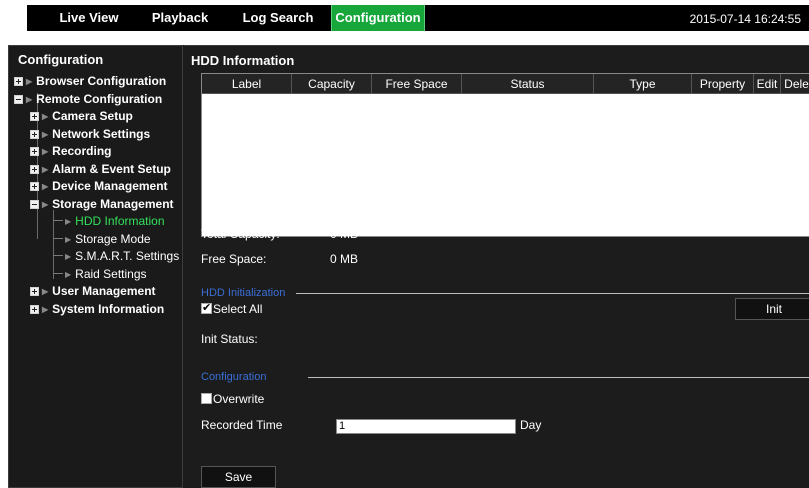 This screenshot has height=488, width=809. I want to click on free-space-label: Free Space:, so click(234, 259).